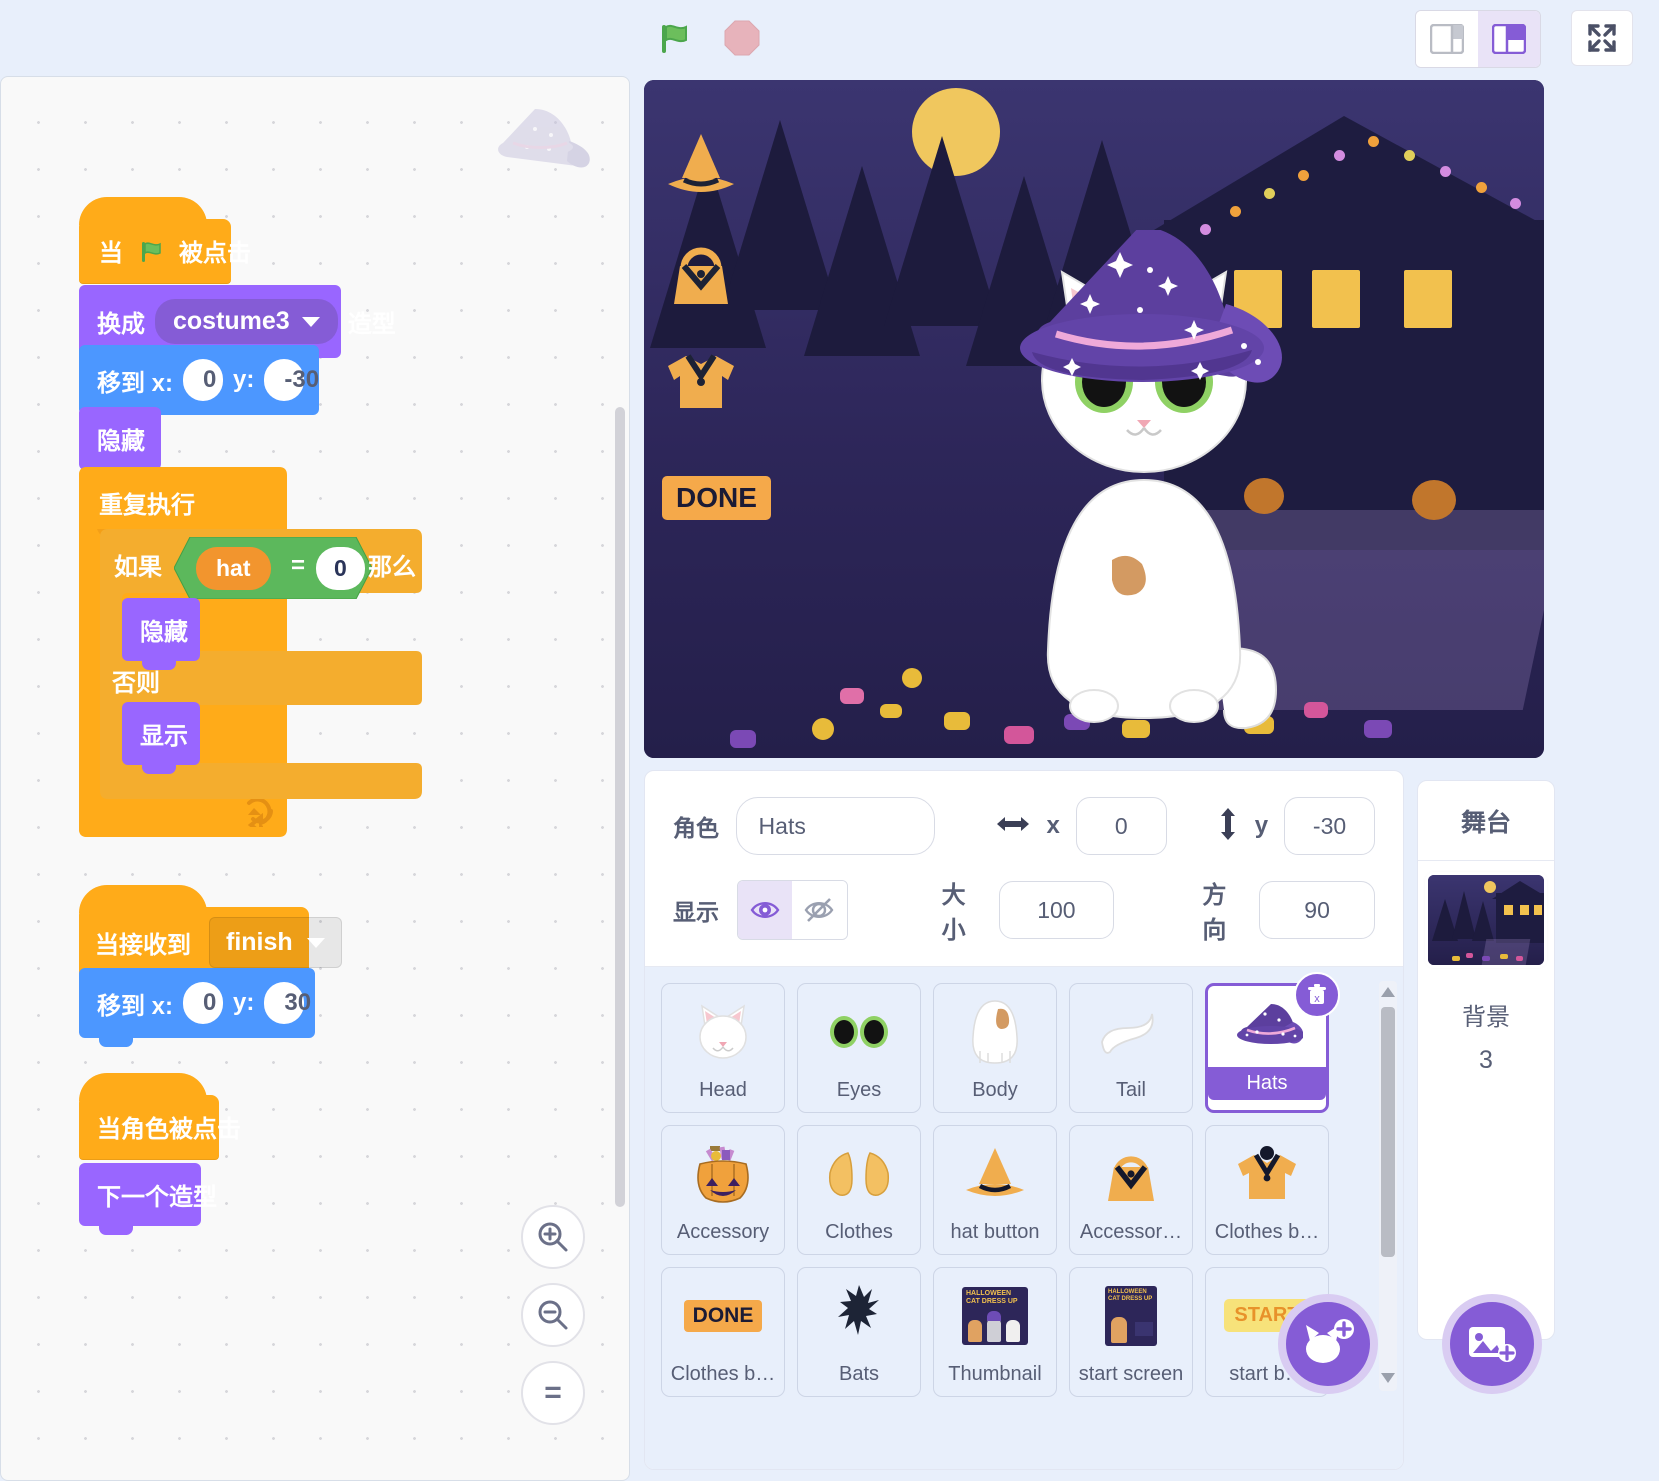  I want to click on block-when-flag-clicked: 当 被点击, so click(165, 240).